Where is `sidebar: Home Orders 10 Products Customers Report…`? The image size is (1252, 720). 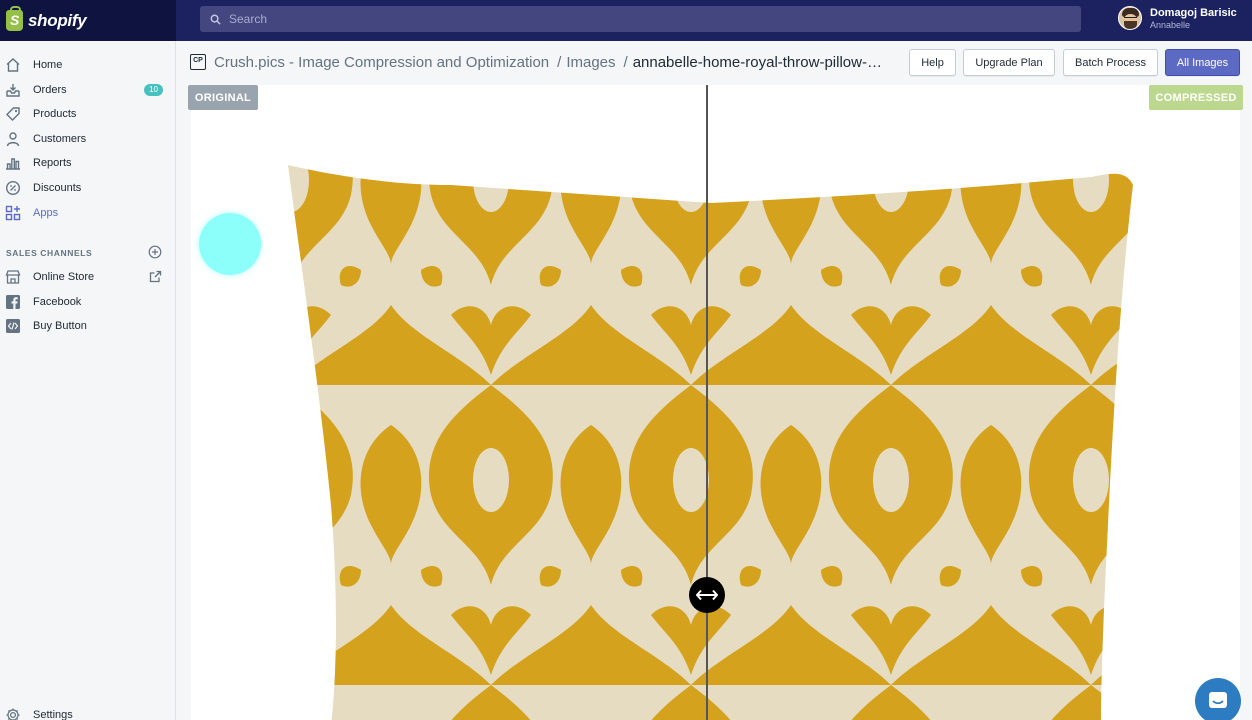
sidebar: Home Orders 10 Products Customers Report… is located at coordinates (88, 380).